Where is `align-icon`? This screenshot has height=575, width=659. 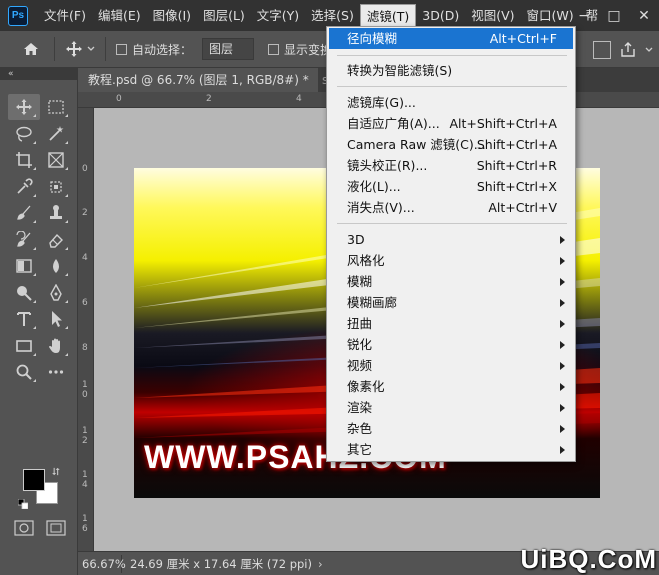 align-icon is located at coordinates (602, 49).